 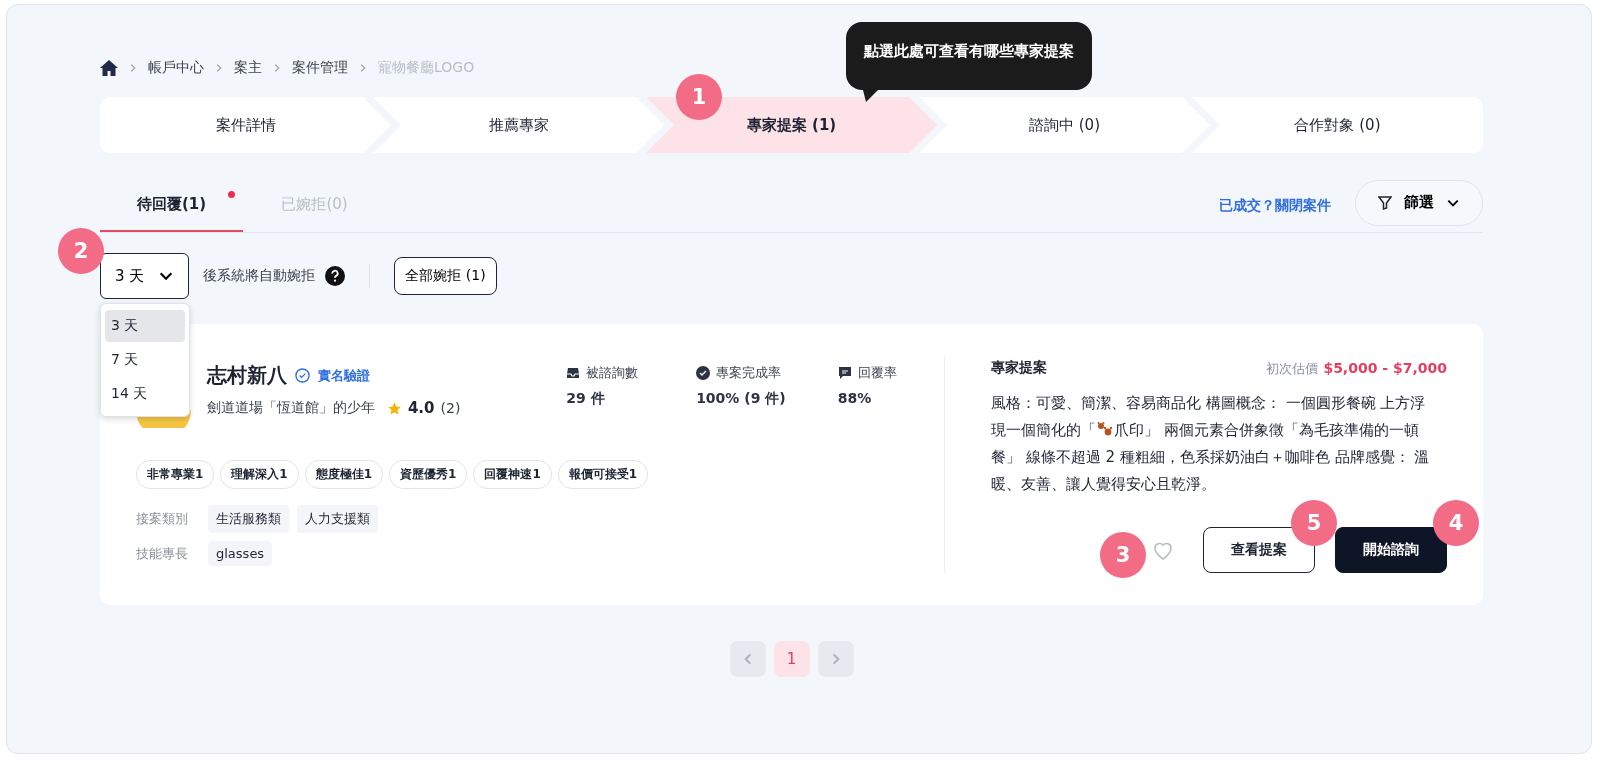 I want to click on stat-value: 29 件, so click(x=586, y=399).